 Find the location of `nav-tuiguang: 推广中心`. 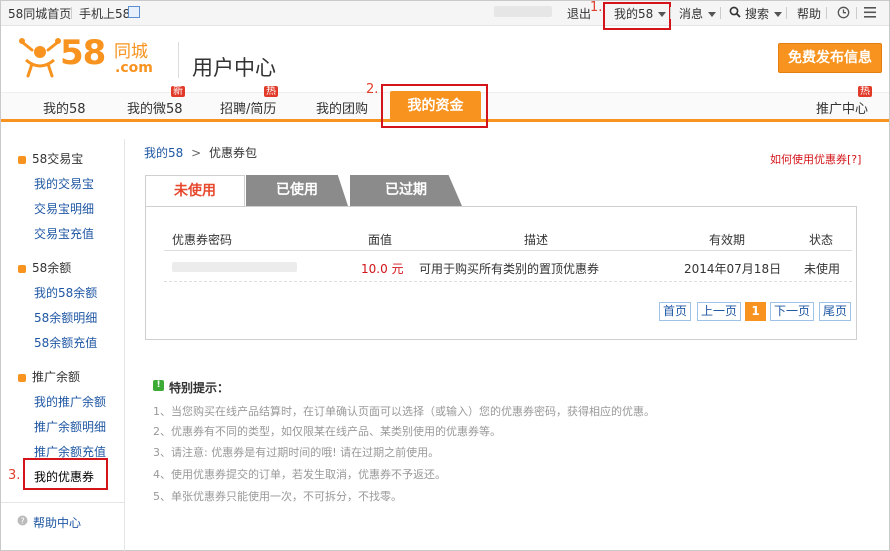

nav-tuiguang: 推广中心 is located at coordinates (842, 107).